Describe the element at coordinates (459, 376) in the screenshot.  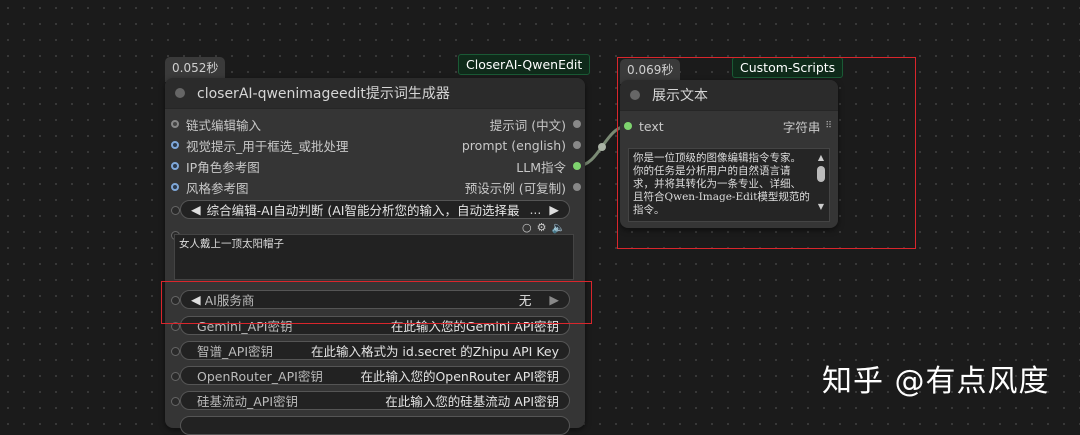
I see `api-key-value: 在此输入您的OpenRouter API密钥` at that location.